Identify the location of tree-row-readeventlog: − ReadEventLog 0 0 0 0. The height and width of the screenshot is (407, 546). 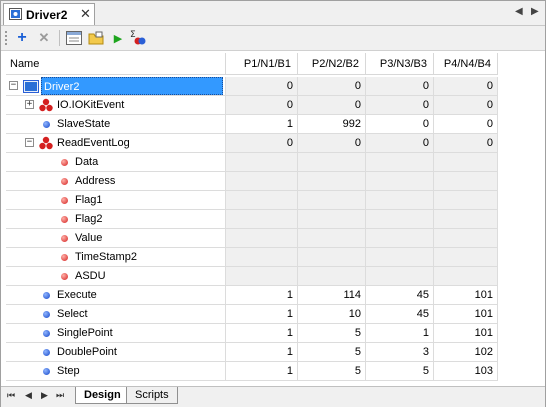
(252, 143).